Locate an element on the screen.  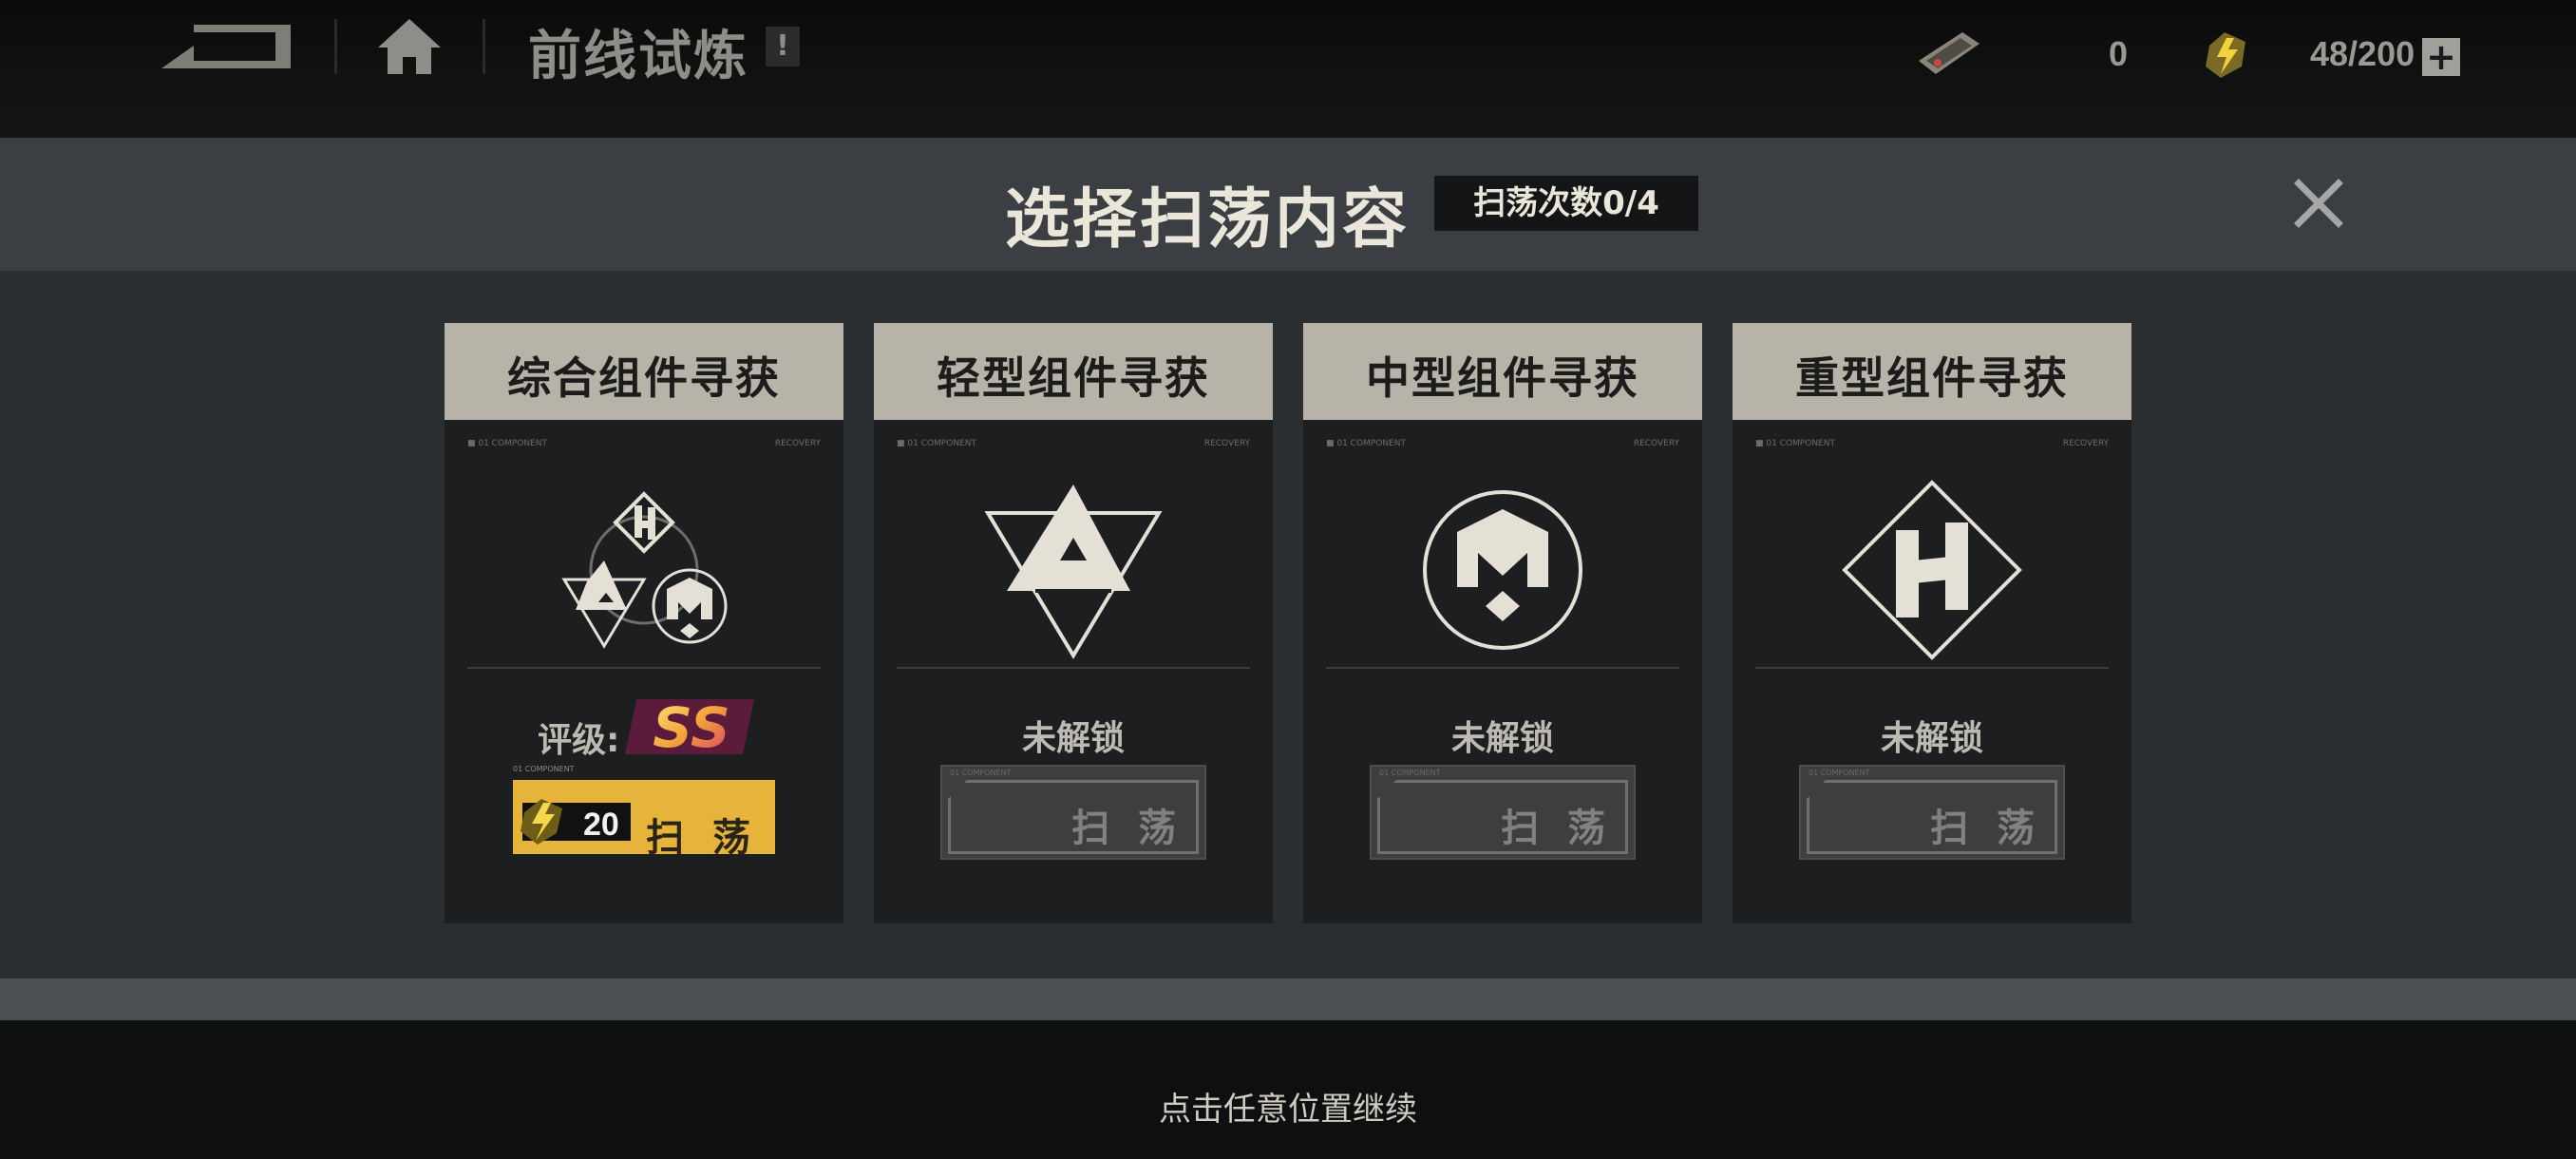
sweep-count-badge: 扫荡次数0/4 is located at coordinates (1566, 203).